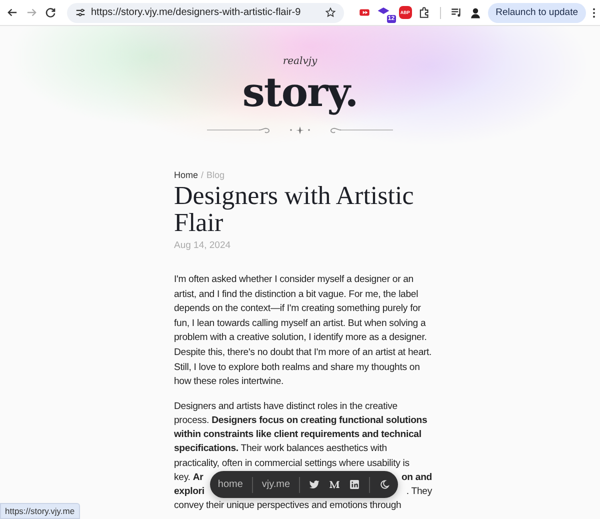 Image resolution: width=600 pixels, height=519 pixels. Describe the element at coordinates (80, 12) in the screenshot. I see `site-settings-icon` at that location.